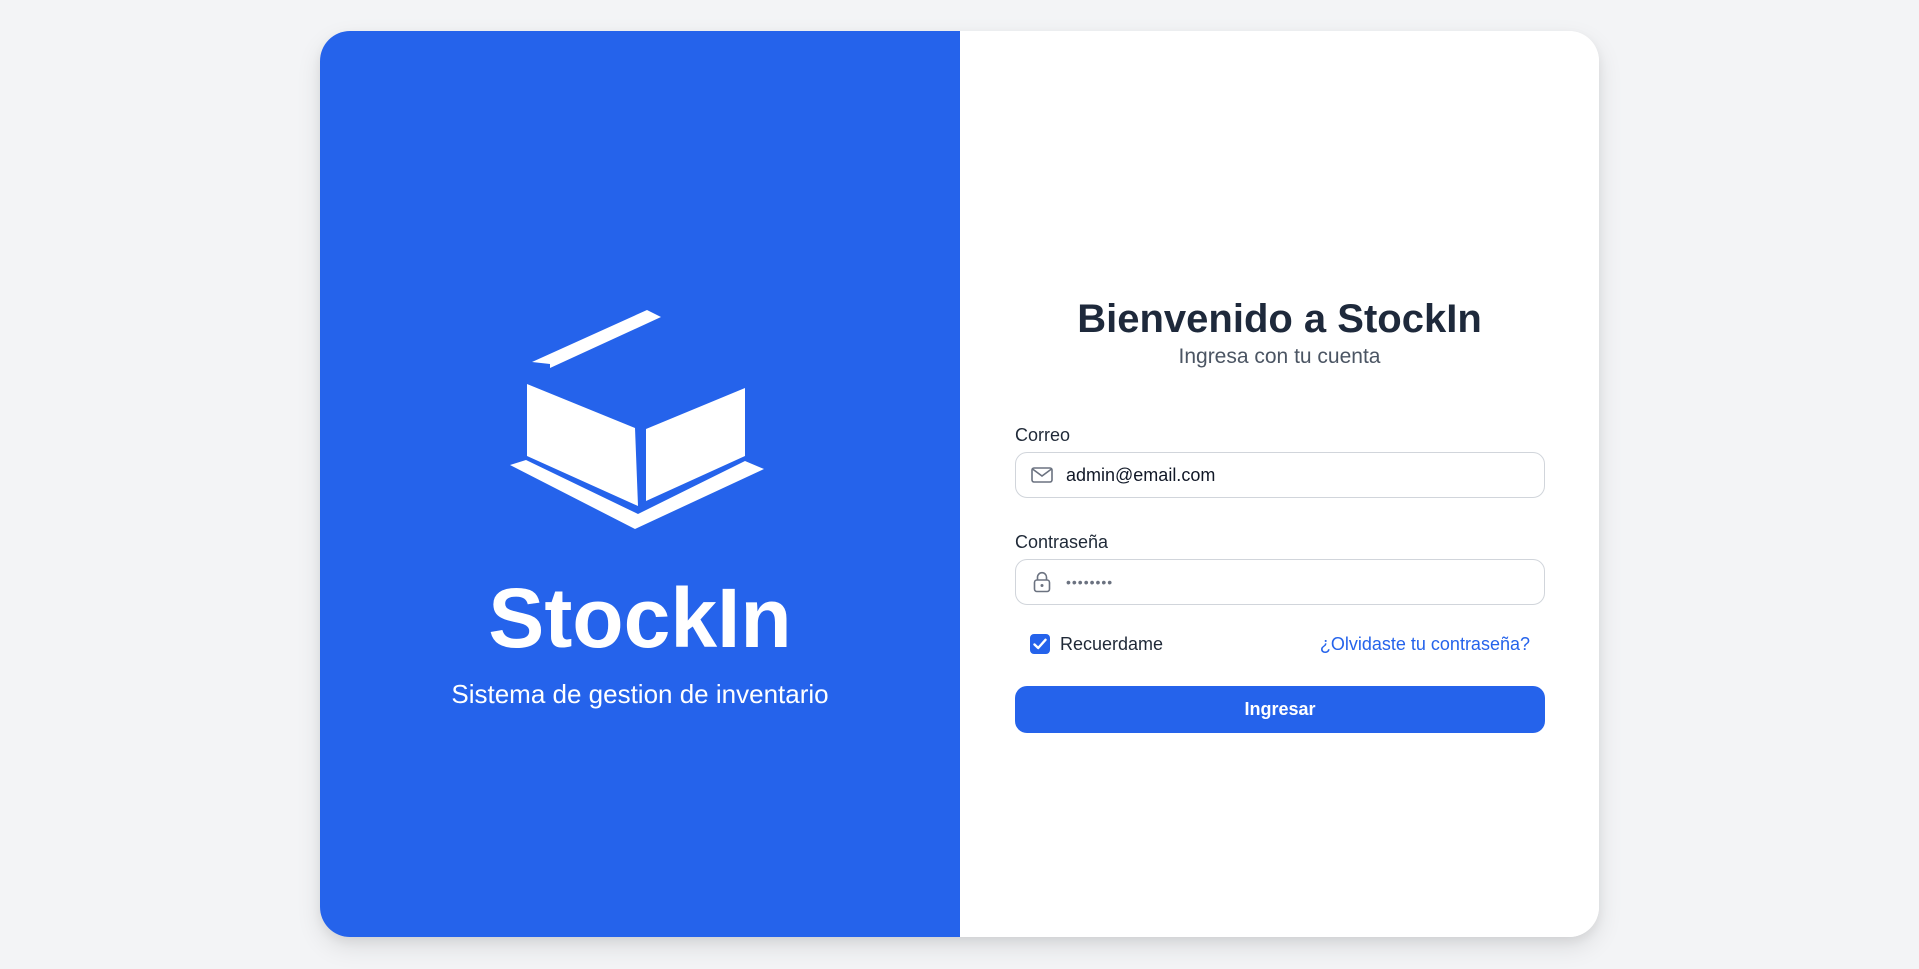  I want to click on page-subtitle: Ingresa con tu cuenta, so click(1279, 356).